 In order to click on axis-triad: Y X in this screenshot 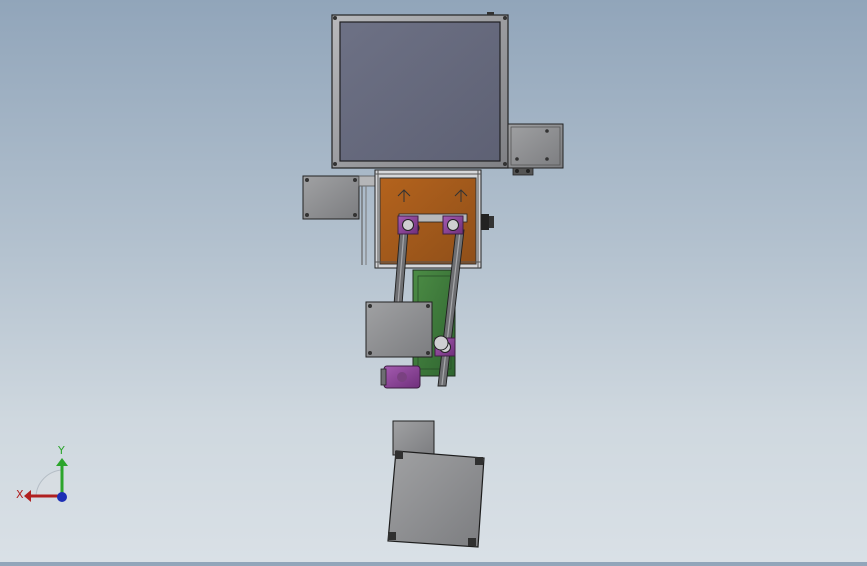, I will do `click(42, 473)`.